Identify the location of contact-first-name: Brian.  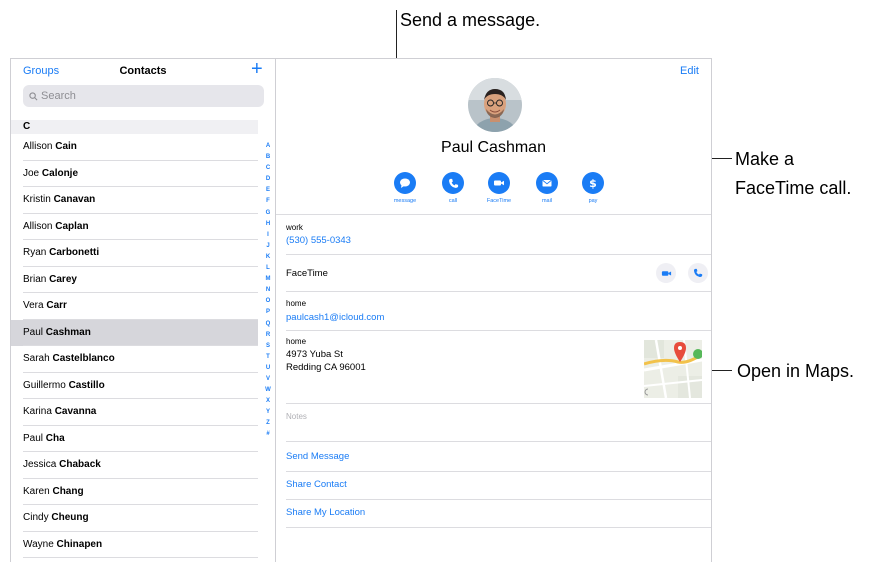
(35, 279).